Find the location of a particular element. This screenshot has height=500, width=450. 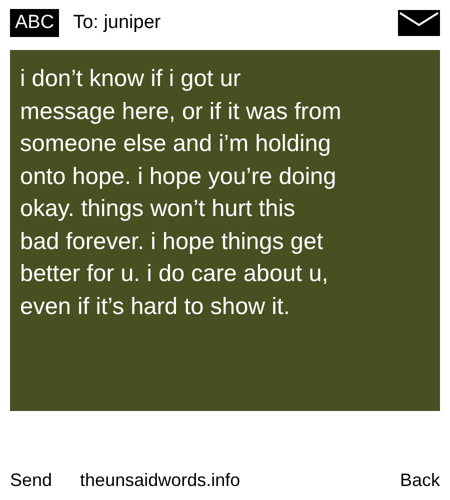

input-mode-label: ABC is located at coordinates (35, 23).